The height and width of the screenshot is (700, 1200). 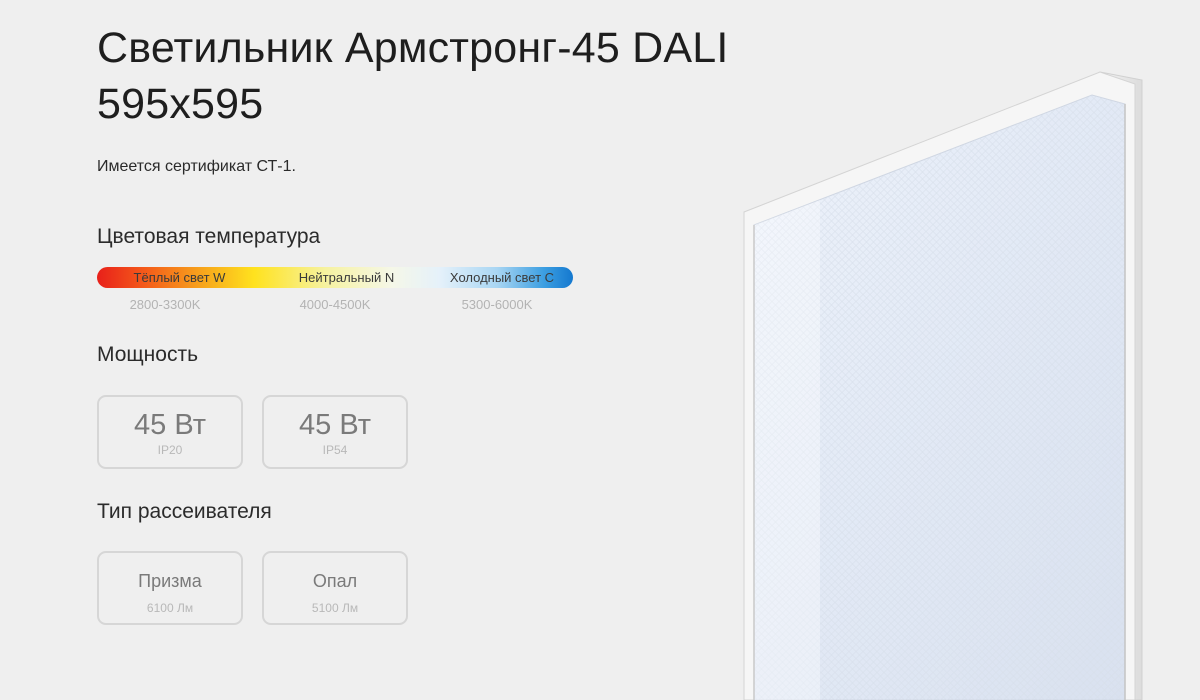 I want to click on power-protection: IP54, so click(x=335, y=450).